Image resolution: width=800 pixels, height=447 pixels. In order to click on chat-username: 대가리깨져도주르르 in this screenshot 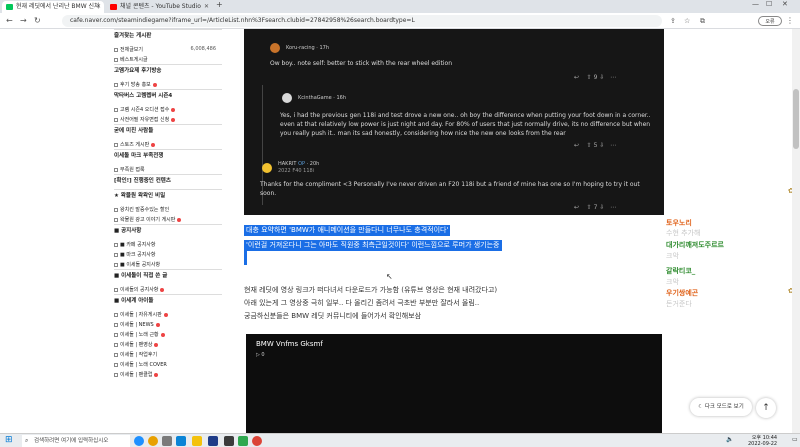, I will do `click(695, 245)`.